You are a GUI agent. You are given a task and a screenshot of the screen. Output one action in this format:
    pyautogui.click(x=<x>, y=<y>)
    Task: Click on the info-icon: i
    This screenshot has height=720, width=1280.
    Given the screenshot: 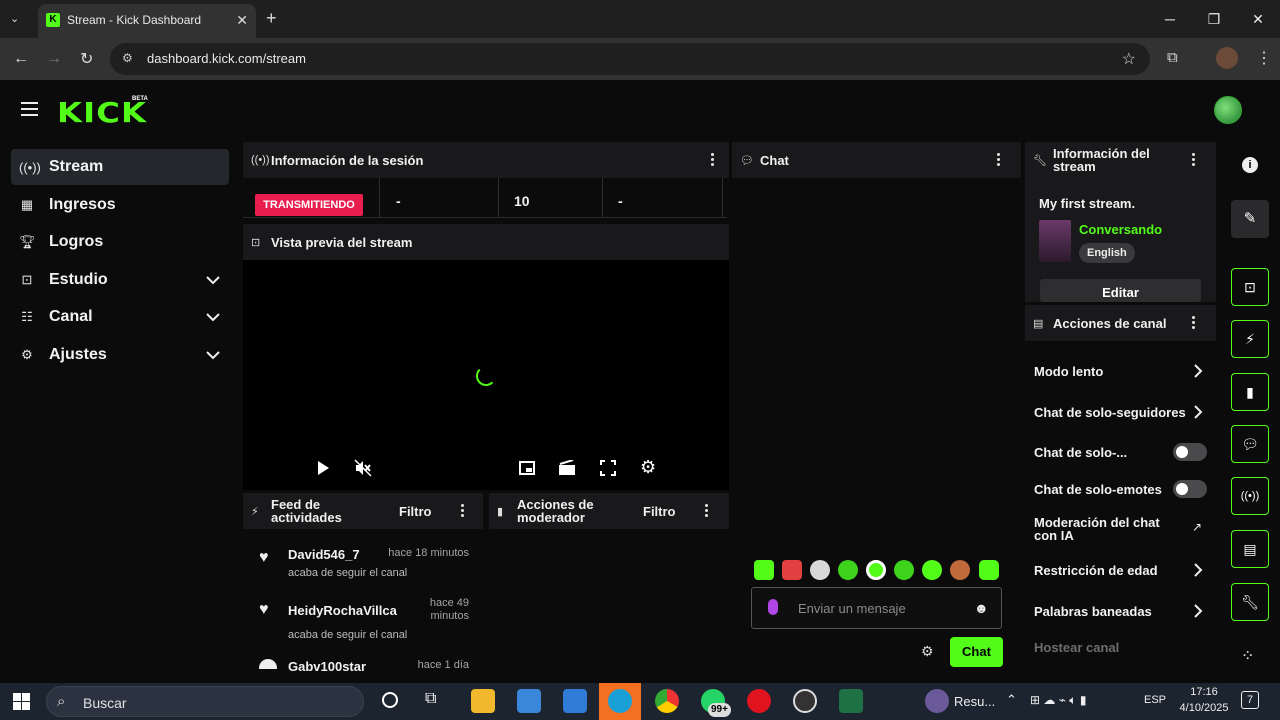 What is the action you would take?
    pyautogui.click(x=1250, y=165)
    